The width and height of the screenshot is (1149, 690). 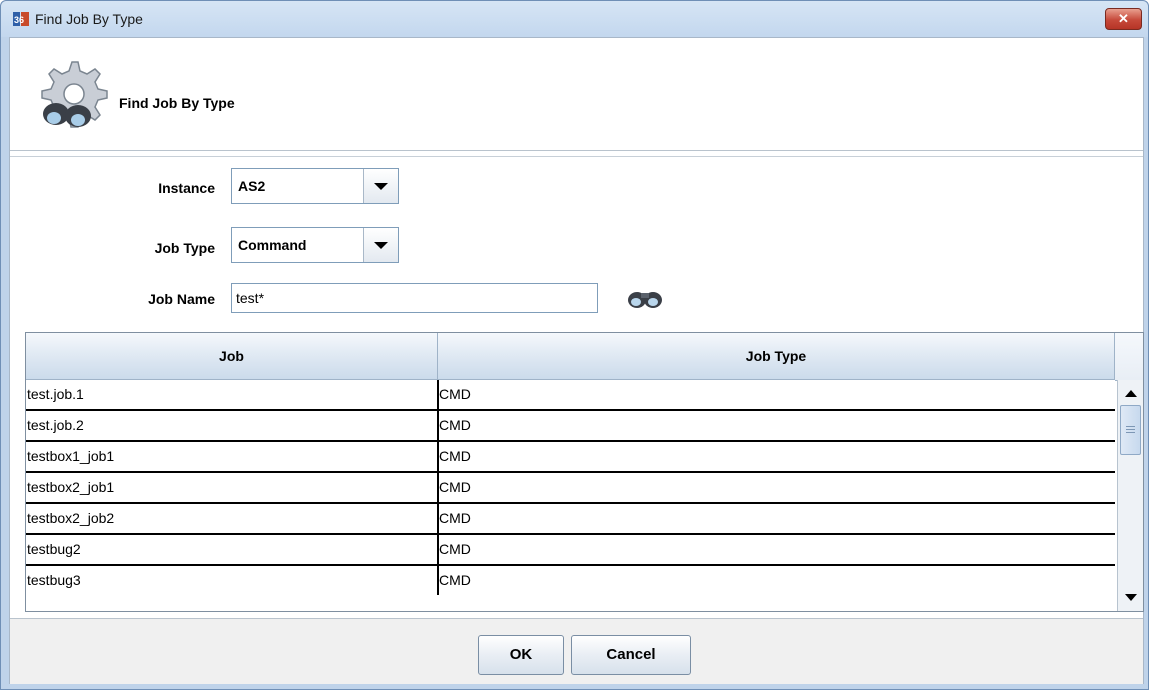 I want to click on table-row: test.job.2 CMD, so click(x=570, y=426).